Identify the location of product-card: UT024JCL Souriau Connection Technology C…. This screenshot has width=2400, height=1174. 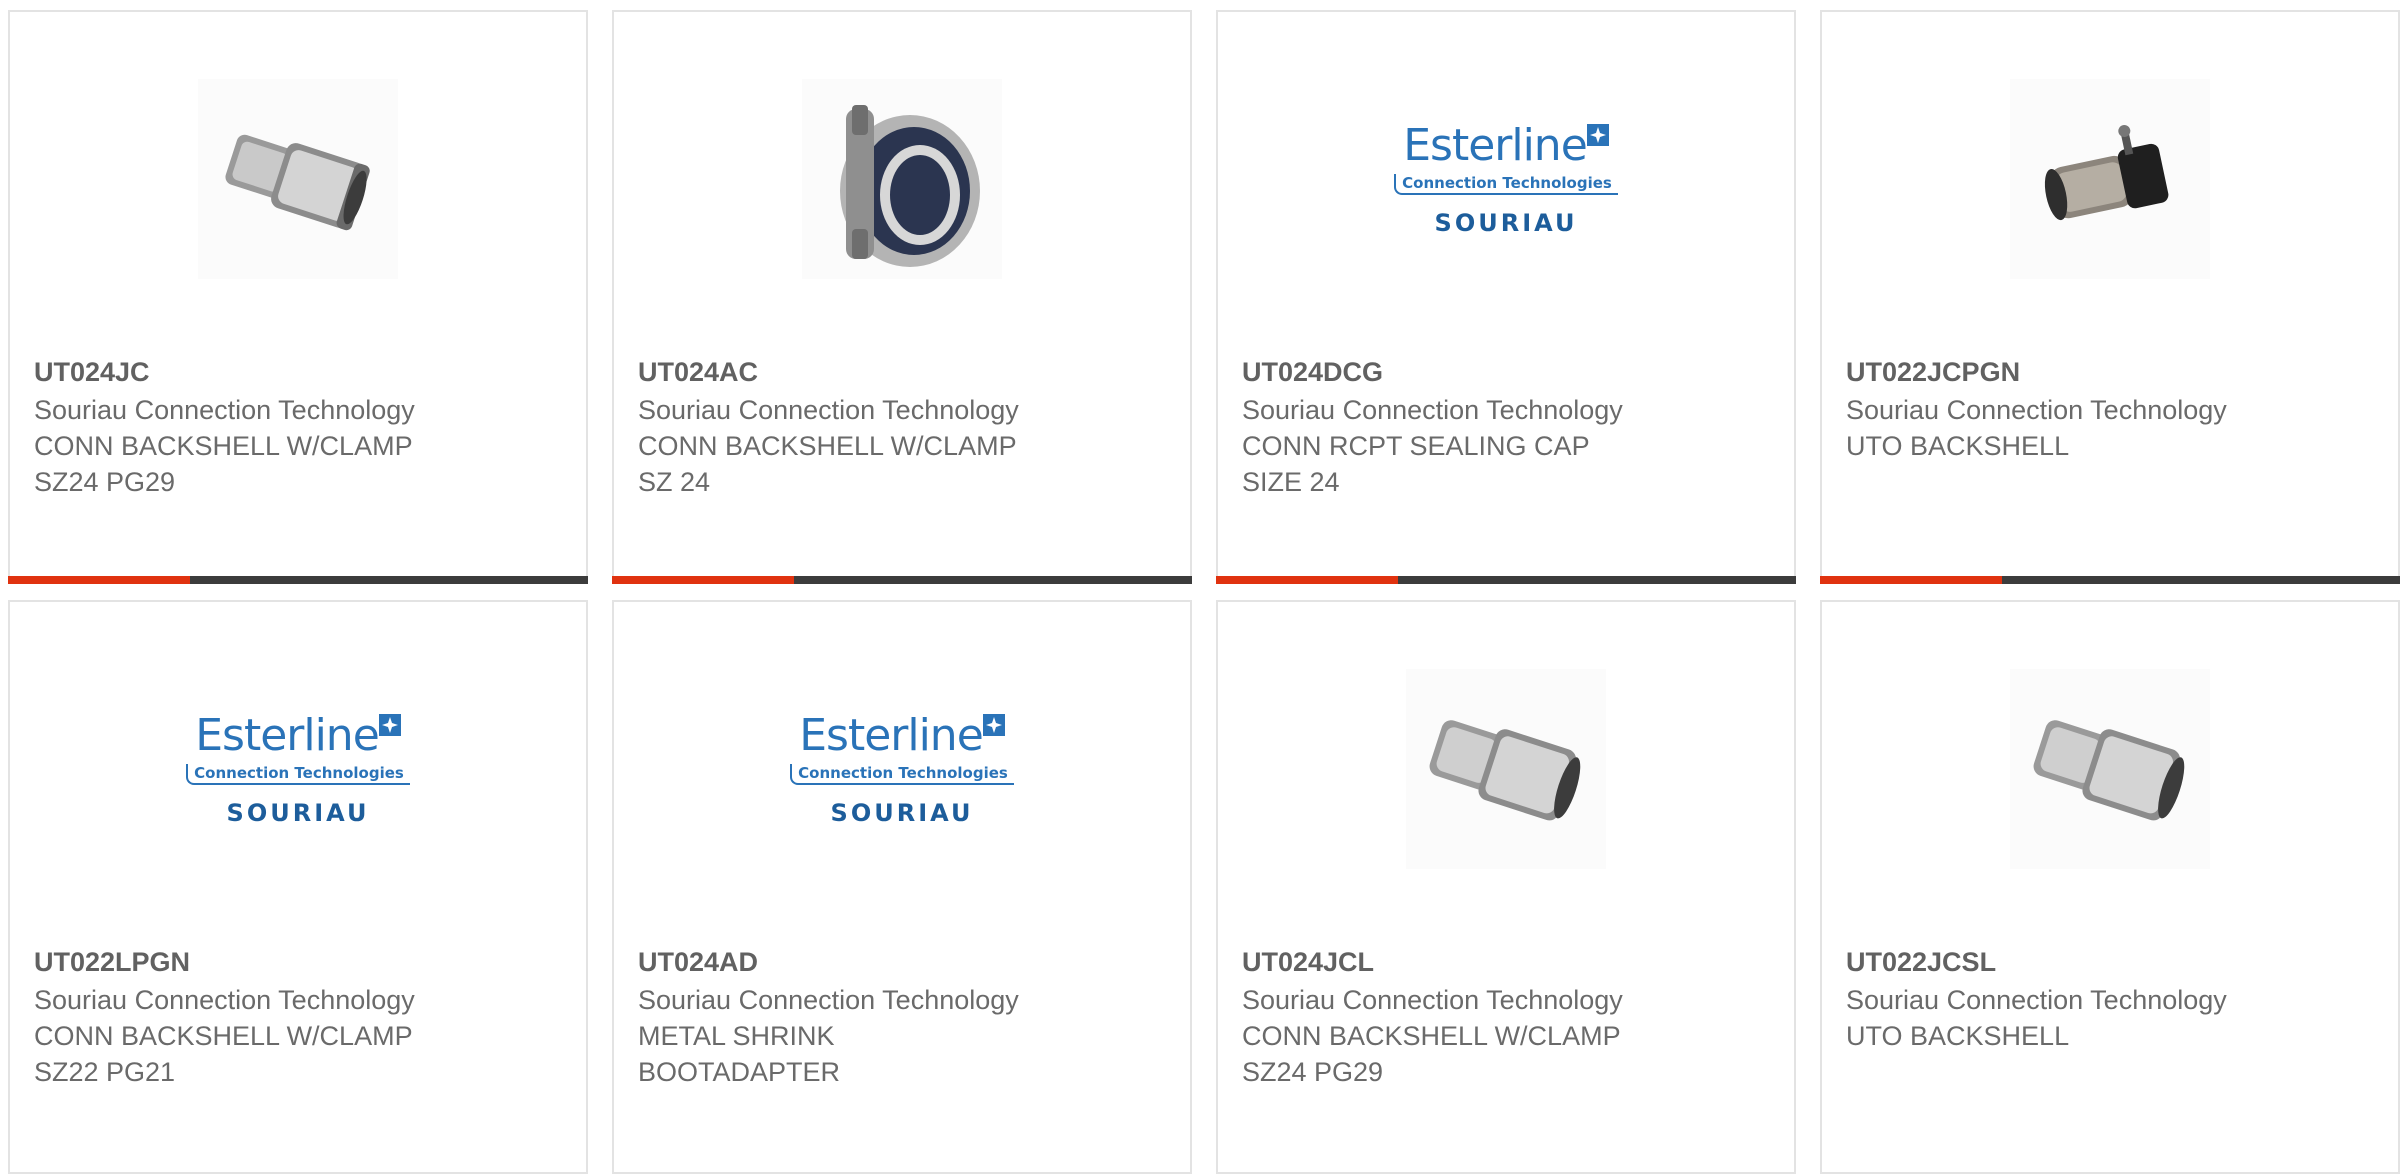
(1506, 887).